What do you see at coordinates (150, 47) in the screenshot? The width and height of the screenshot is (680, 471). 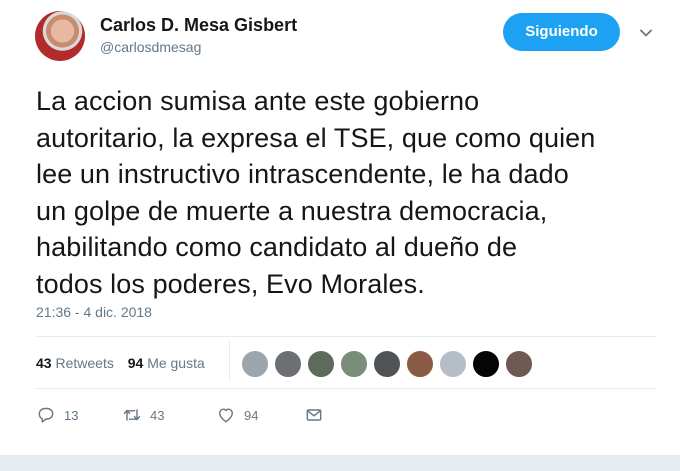 I see `author-handle: @carlosdmesag` at bounding box center [150, 47].